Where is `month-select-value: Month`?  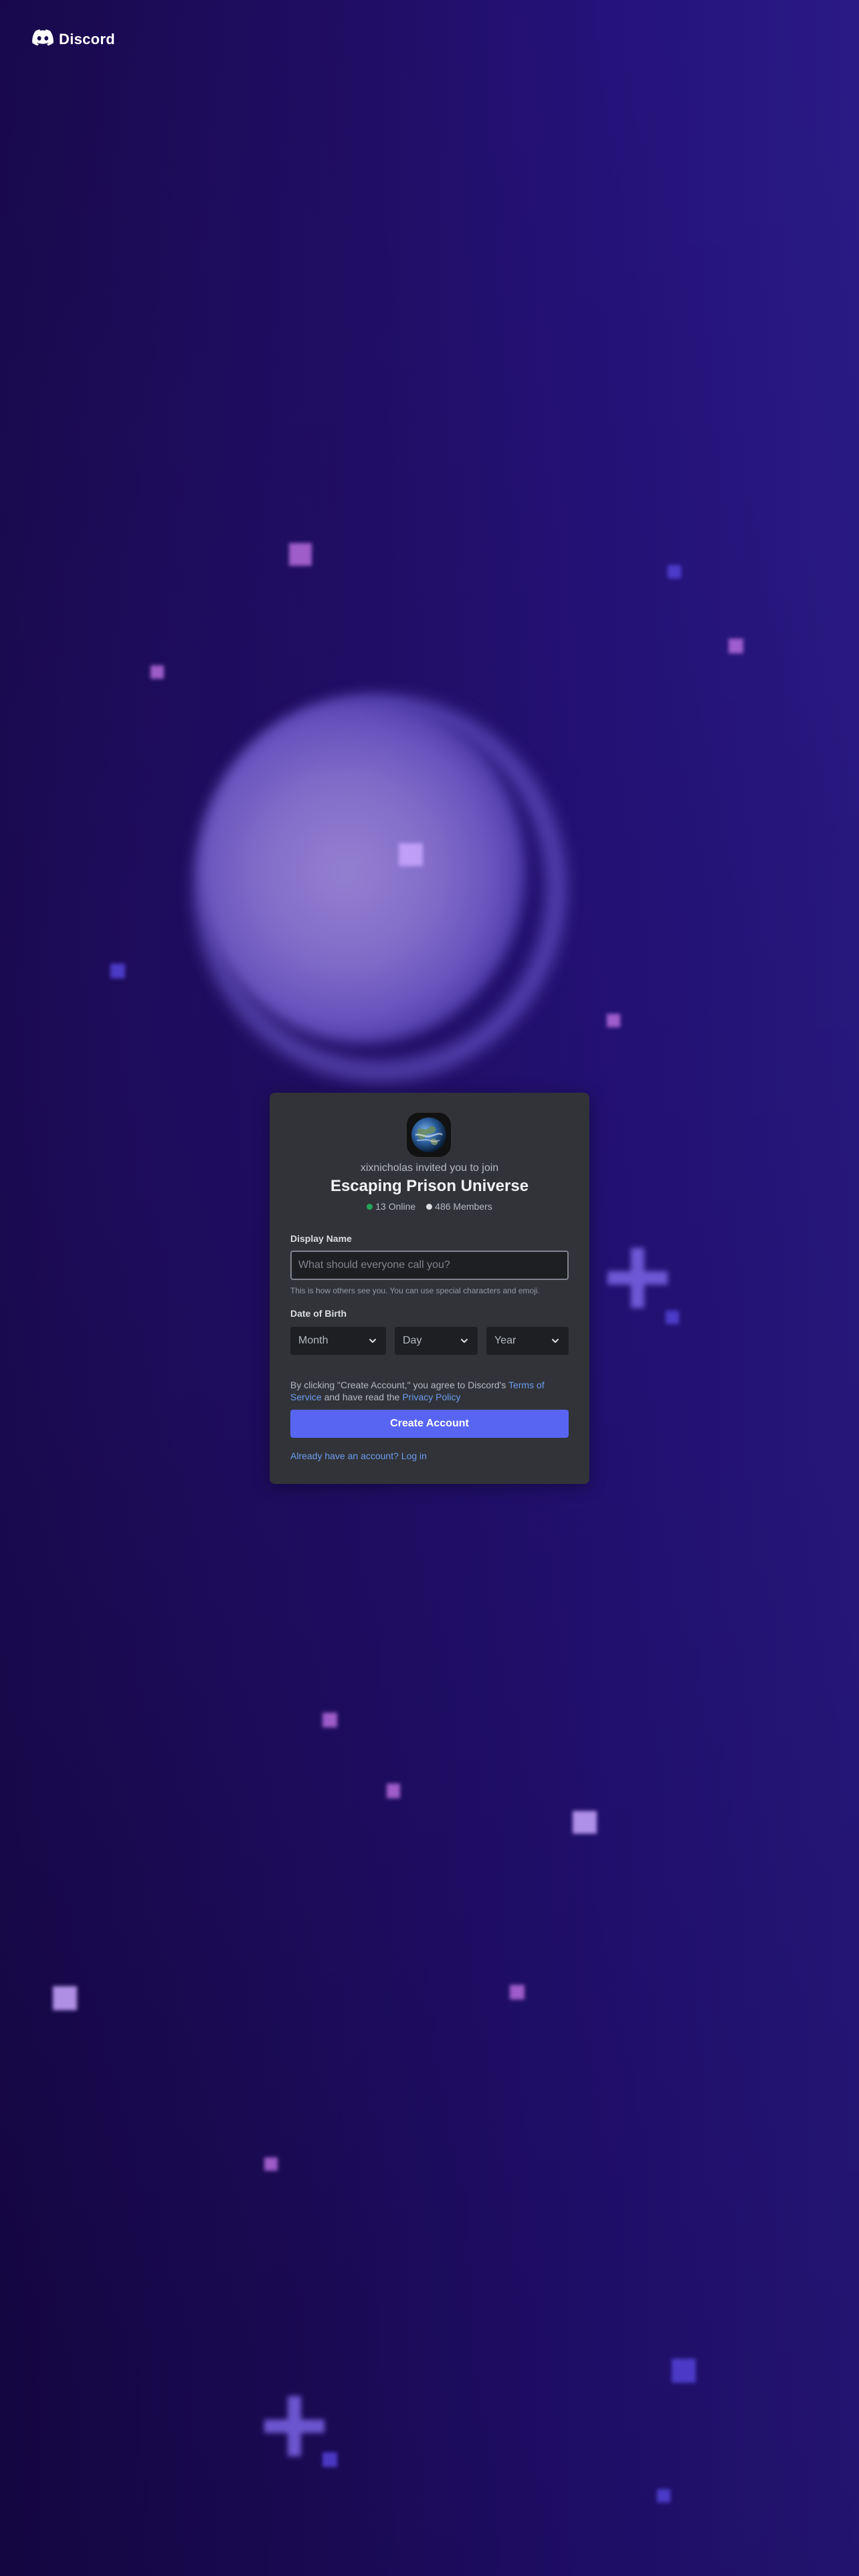 month-select-value: Month is located at coordinates (313, 1340).